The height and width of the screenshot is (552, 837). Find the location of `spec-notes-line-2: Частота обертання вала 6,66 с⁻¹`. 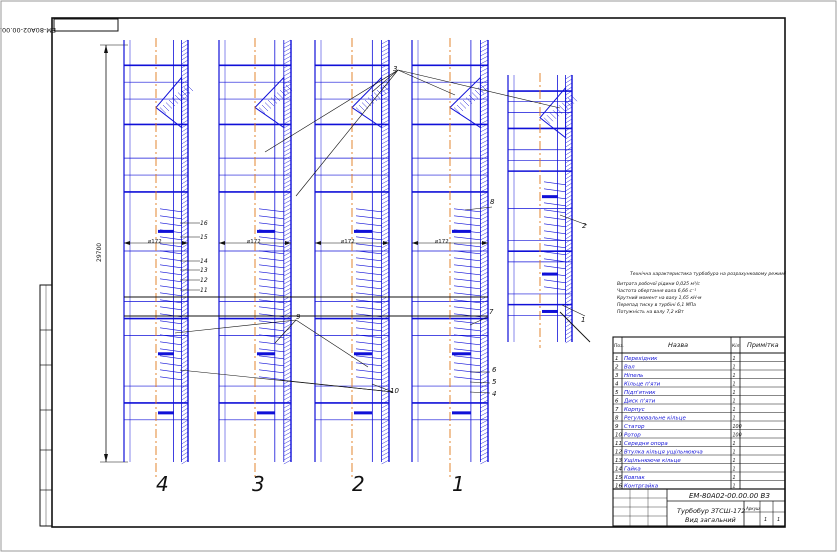

spec-notes-line-2: Частота обертання вала 6,66 с⁻¹ is located at coordinates (656, 291).